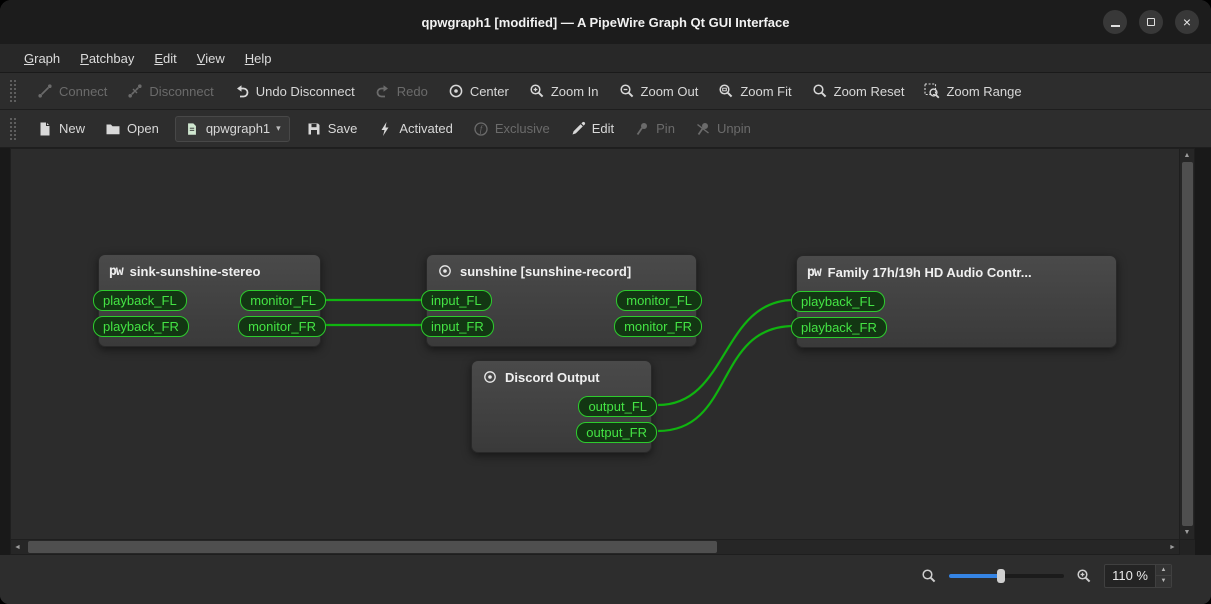 The width and height of the screenshot is (1211, 604). Describe the element at coordinates (522, 128) in the screenshot. I see `exclusive-label: Exclusive` at that location.